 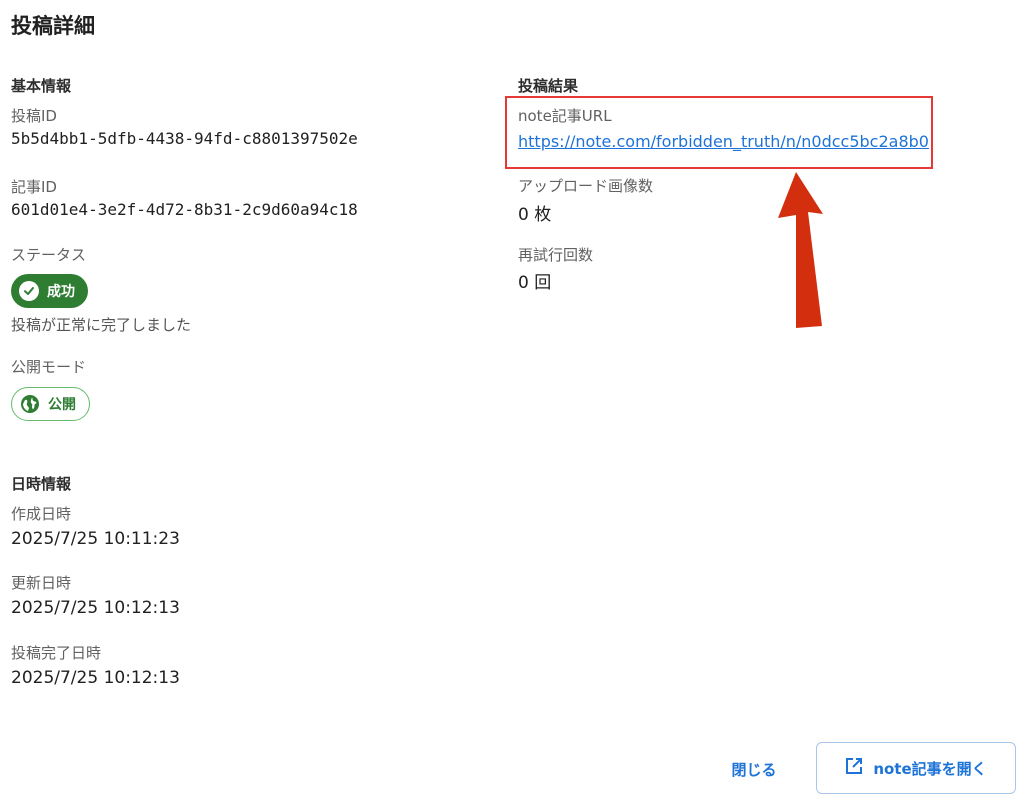 What do you see at coordinates (95, 539) in the screenshot?
I see `created-at-value: 2025/7/25 10:11:23` at bounding box center [95, 539].